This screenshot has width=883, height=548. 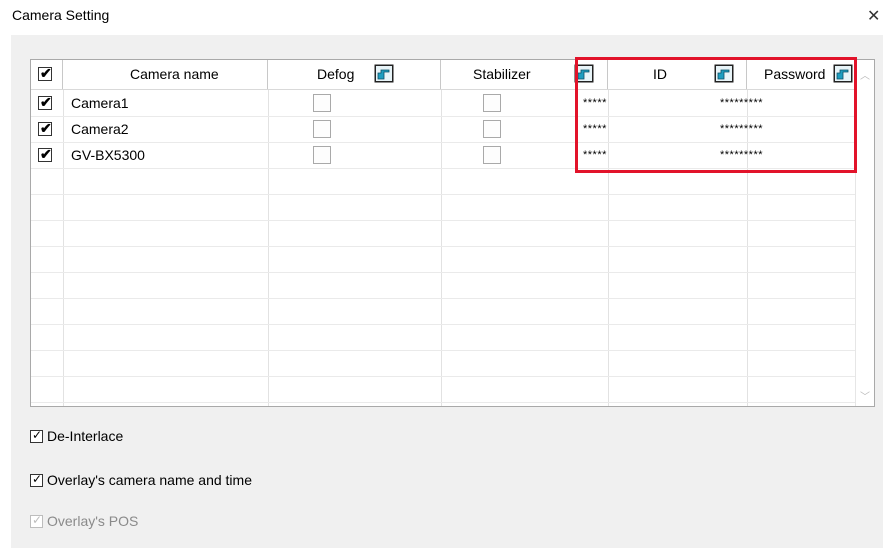 I want to click on table-row: ✔ GV-BX5300 ***** *********, so click(x=443, y=155).